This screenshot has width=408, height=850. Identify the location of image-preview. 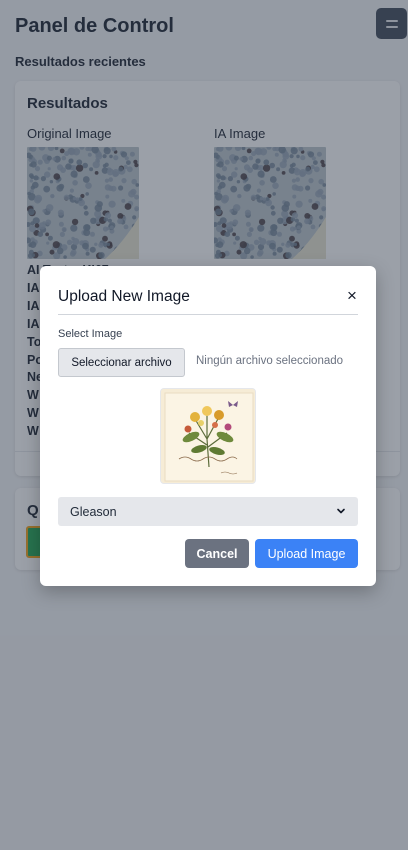
(208, 436).